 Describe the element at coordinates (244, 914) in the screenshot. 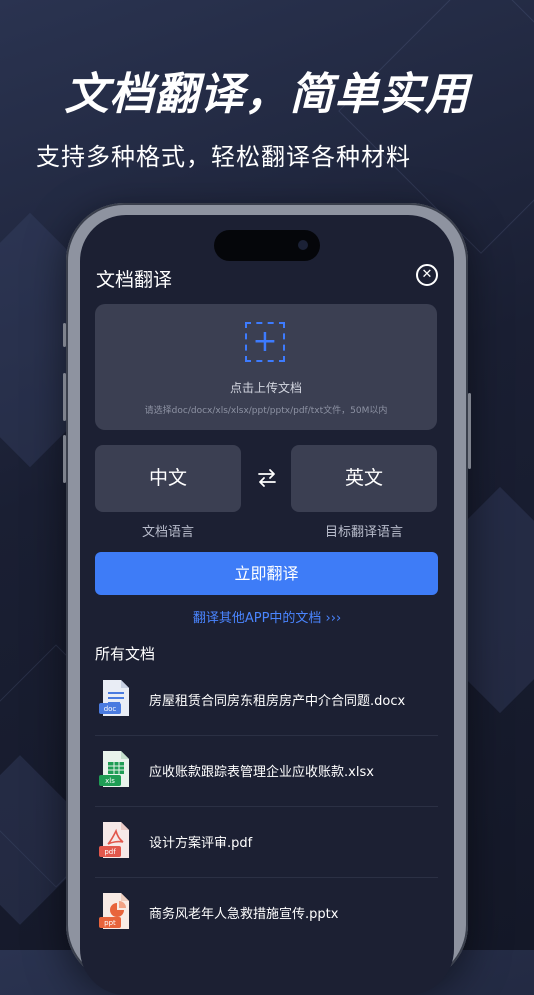

I see `document-name: 商务风老年人急救措施宣传.pptx` at that location.